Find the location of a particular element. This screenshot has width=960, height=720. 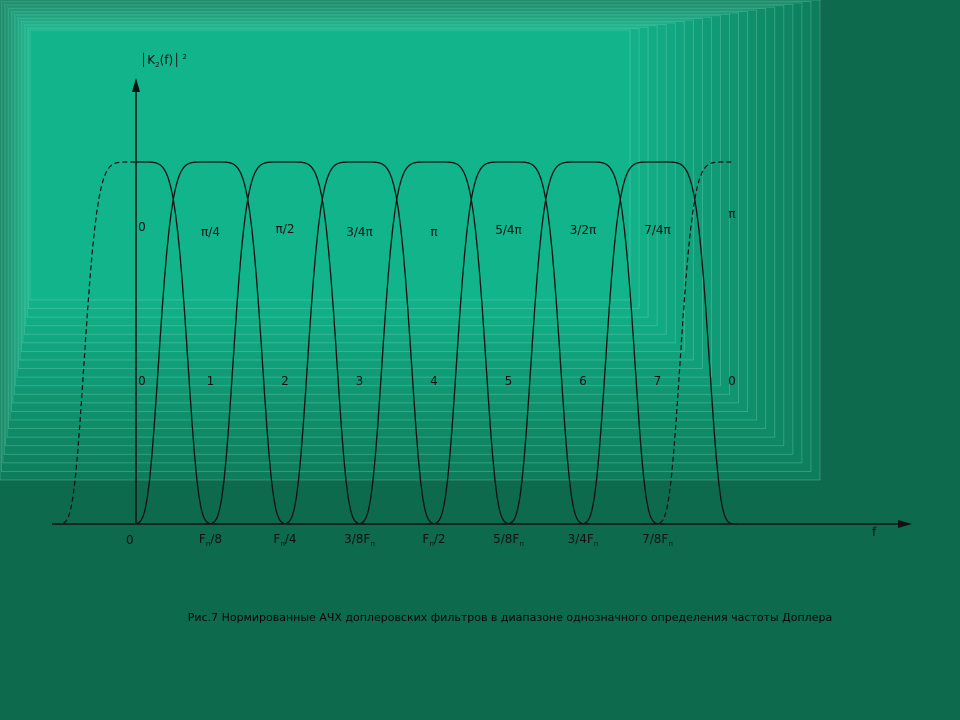

filter-phase-label: 3/2π is located at coordinates (583, 230).